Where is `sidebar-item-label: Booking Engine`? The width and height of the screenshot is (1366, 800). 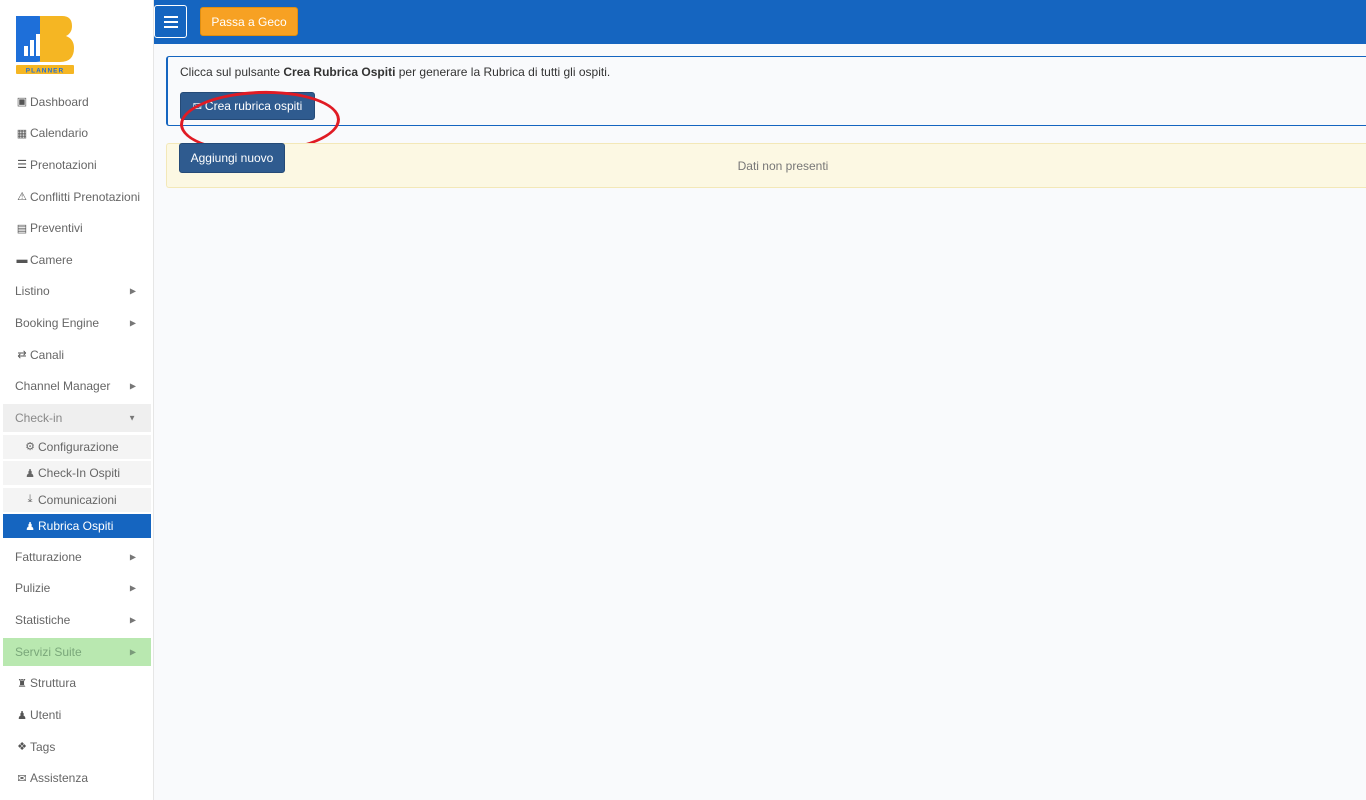 sidebar-item-label: Booking Engine is located at coordinates (57, 322).